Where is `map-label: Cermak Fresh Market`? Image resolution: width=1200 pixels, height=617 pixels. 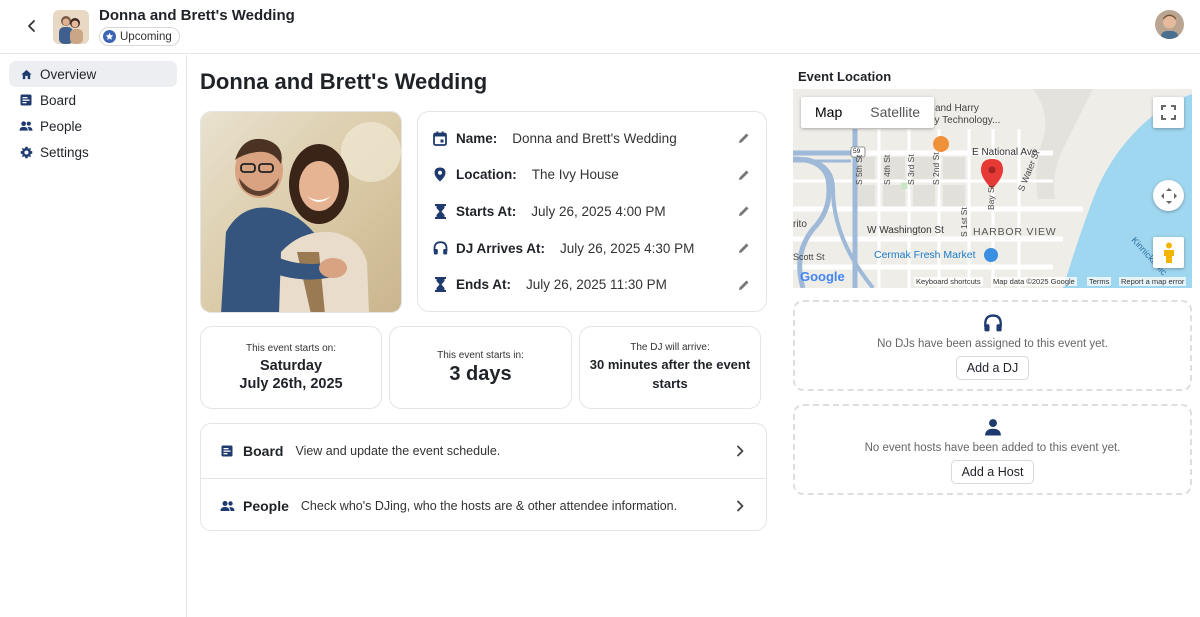
map-label: Cermak Fresh Market is located at coordinates (925, 255).